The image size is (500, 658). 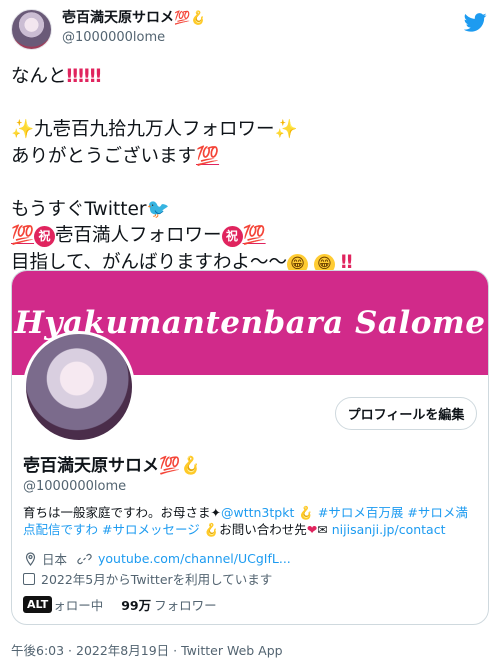 What do you see at coordinates (312, 529) in the screenshot?
I see `heart-icon: ❤` at bounding box center [312, 529].